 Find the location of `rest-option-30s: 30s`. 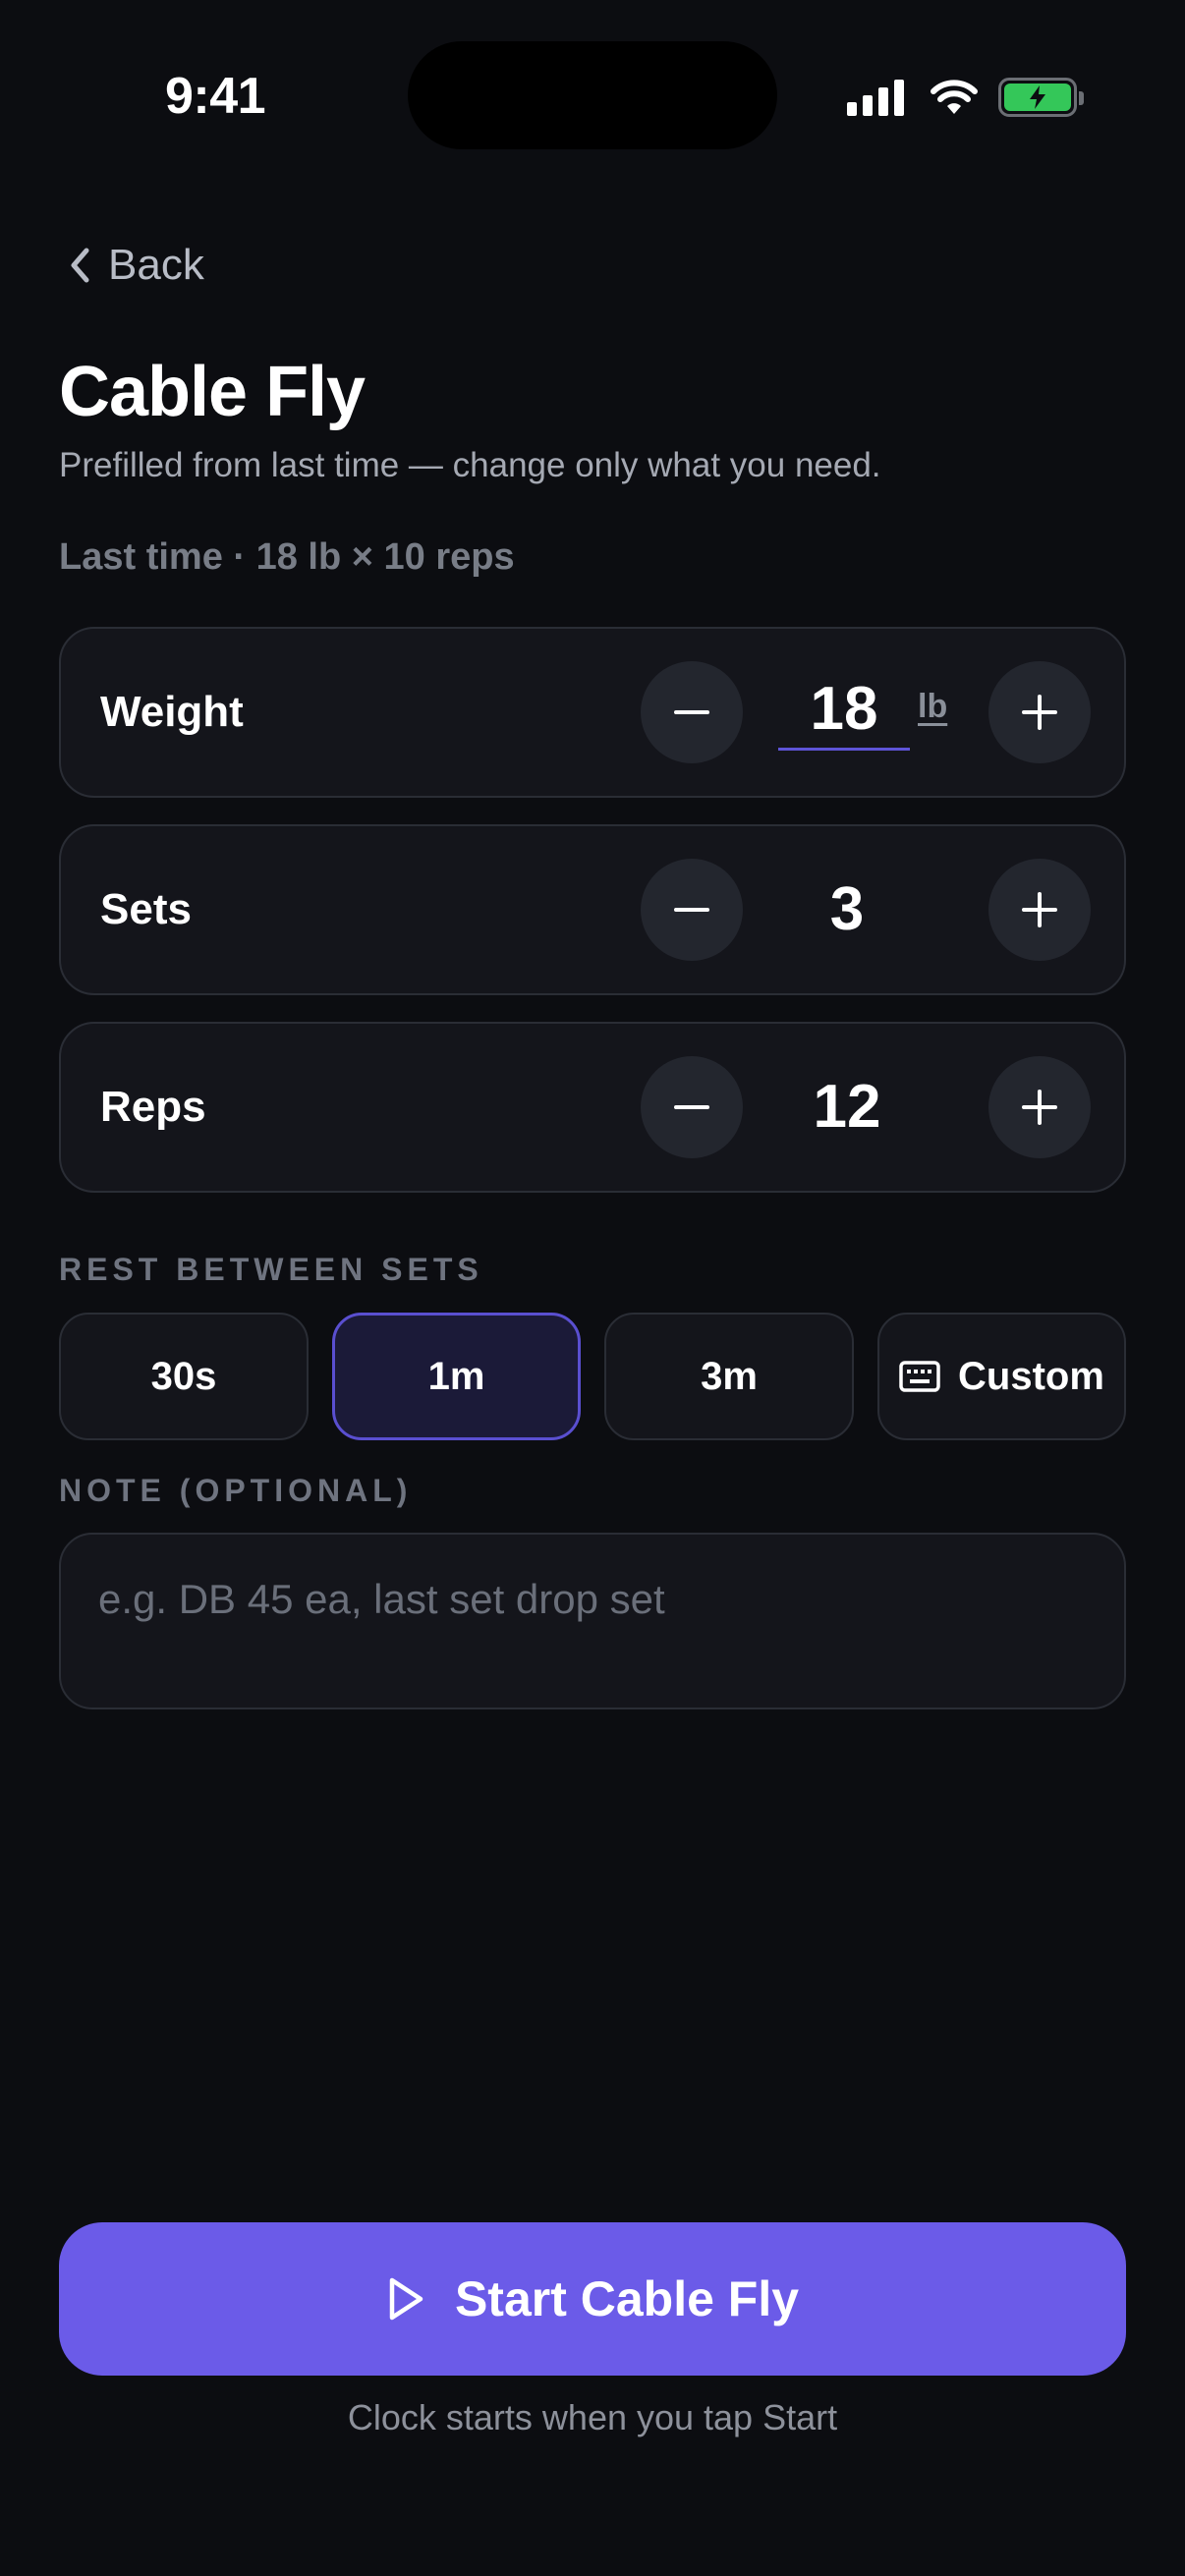

rest-option-30s: 30s is located at coordinates (184, 1376).